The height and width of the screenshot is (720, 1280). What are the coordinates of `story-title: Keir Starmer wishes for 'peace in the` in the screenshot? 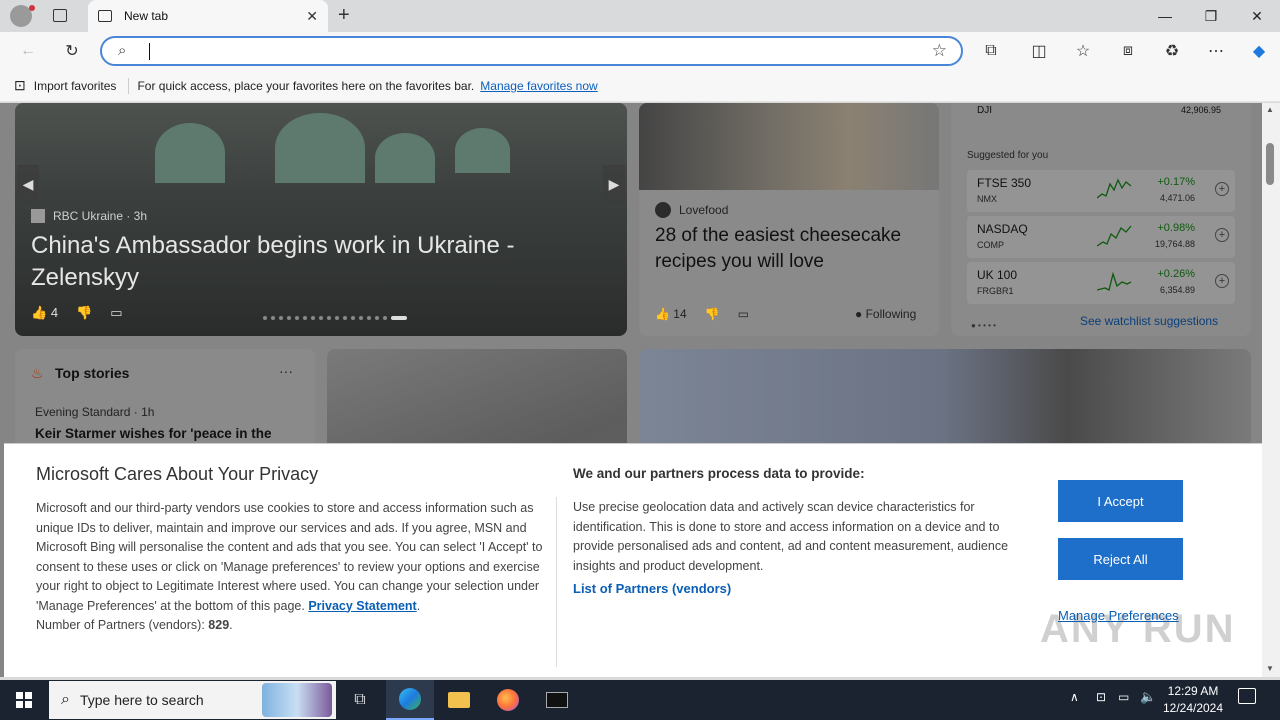 It's located at (153, 433).